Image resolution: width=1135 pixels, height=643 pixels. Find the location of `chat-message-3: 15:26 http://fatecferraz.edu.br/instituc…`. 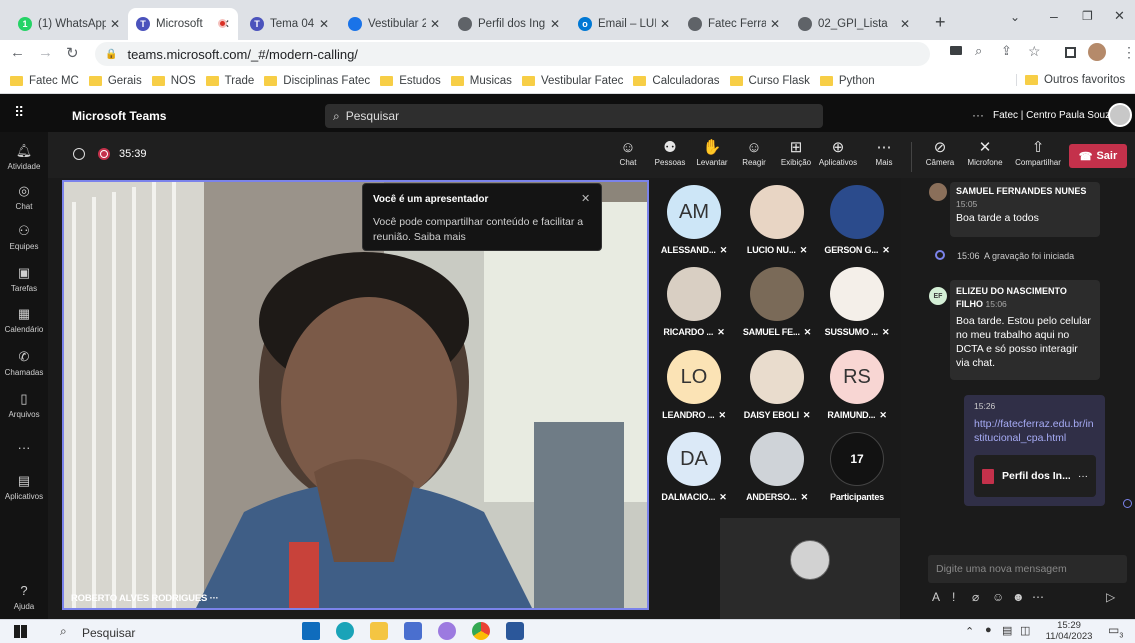

chat-message-3: 15:26 http://fatecferraz.edu.br/instituc… is located at coordinates (1034, 450).